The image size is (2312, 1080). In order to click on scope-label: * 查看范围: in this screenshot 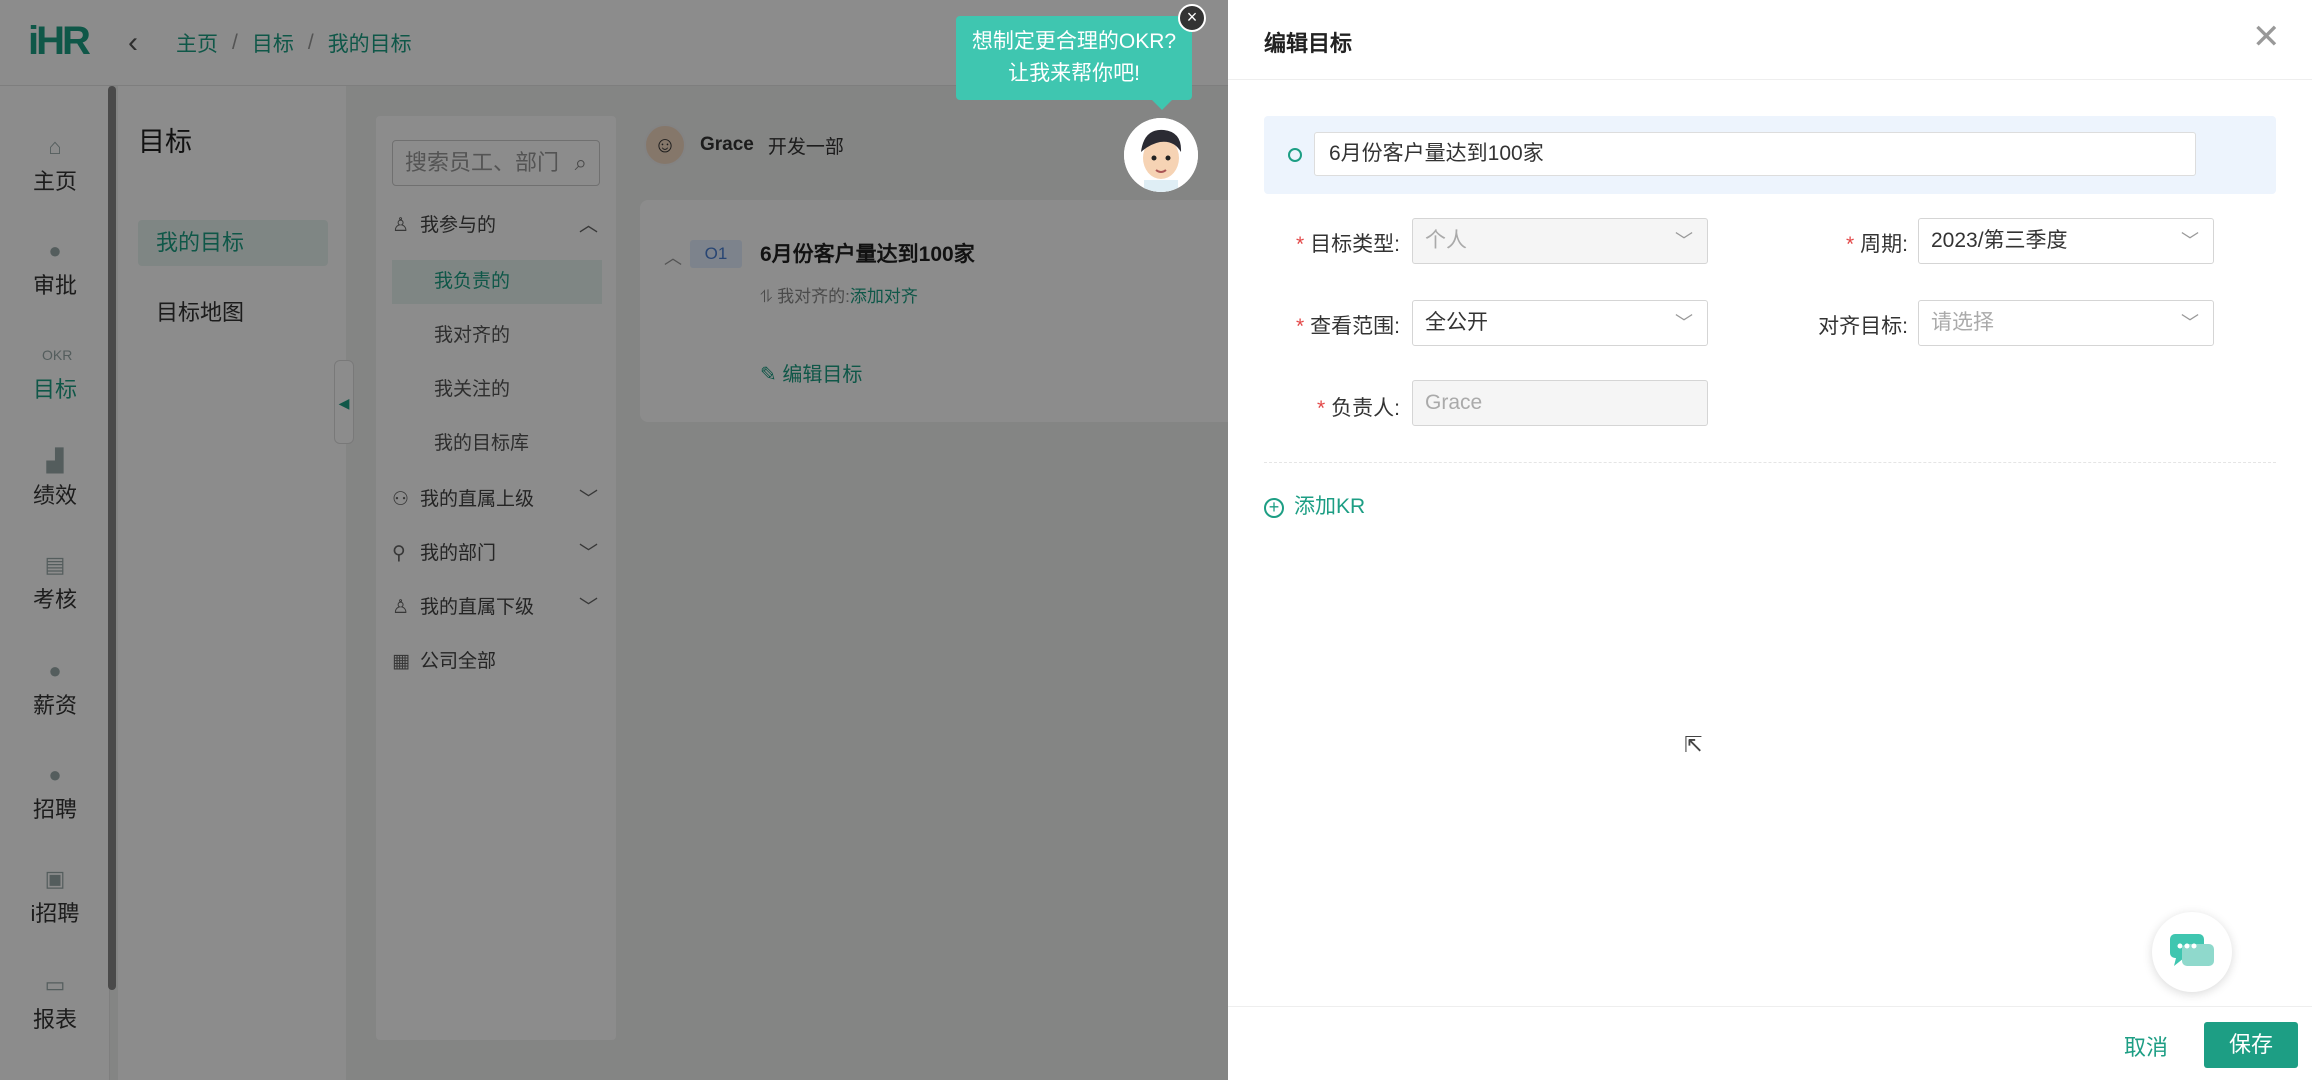, I will do `click(1320, 325)`.